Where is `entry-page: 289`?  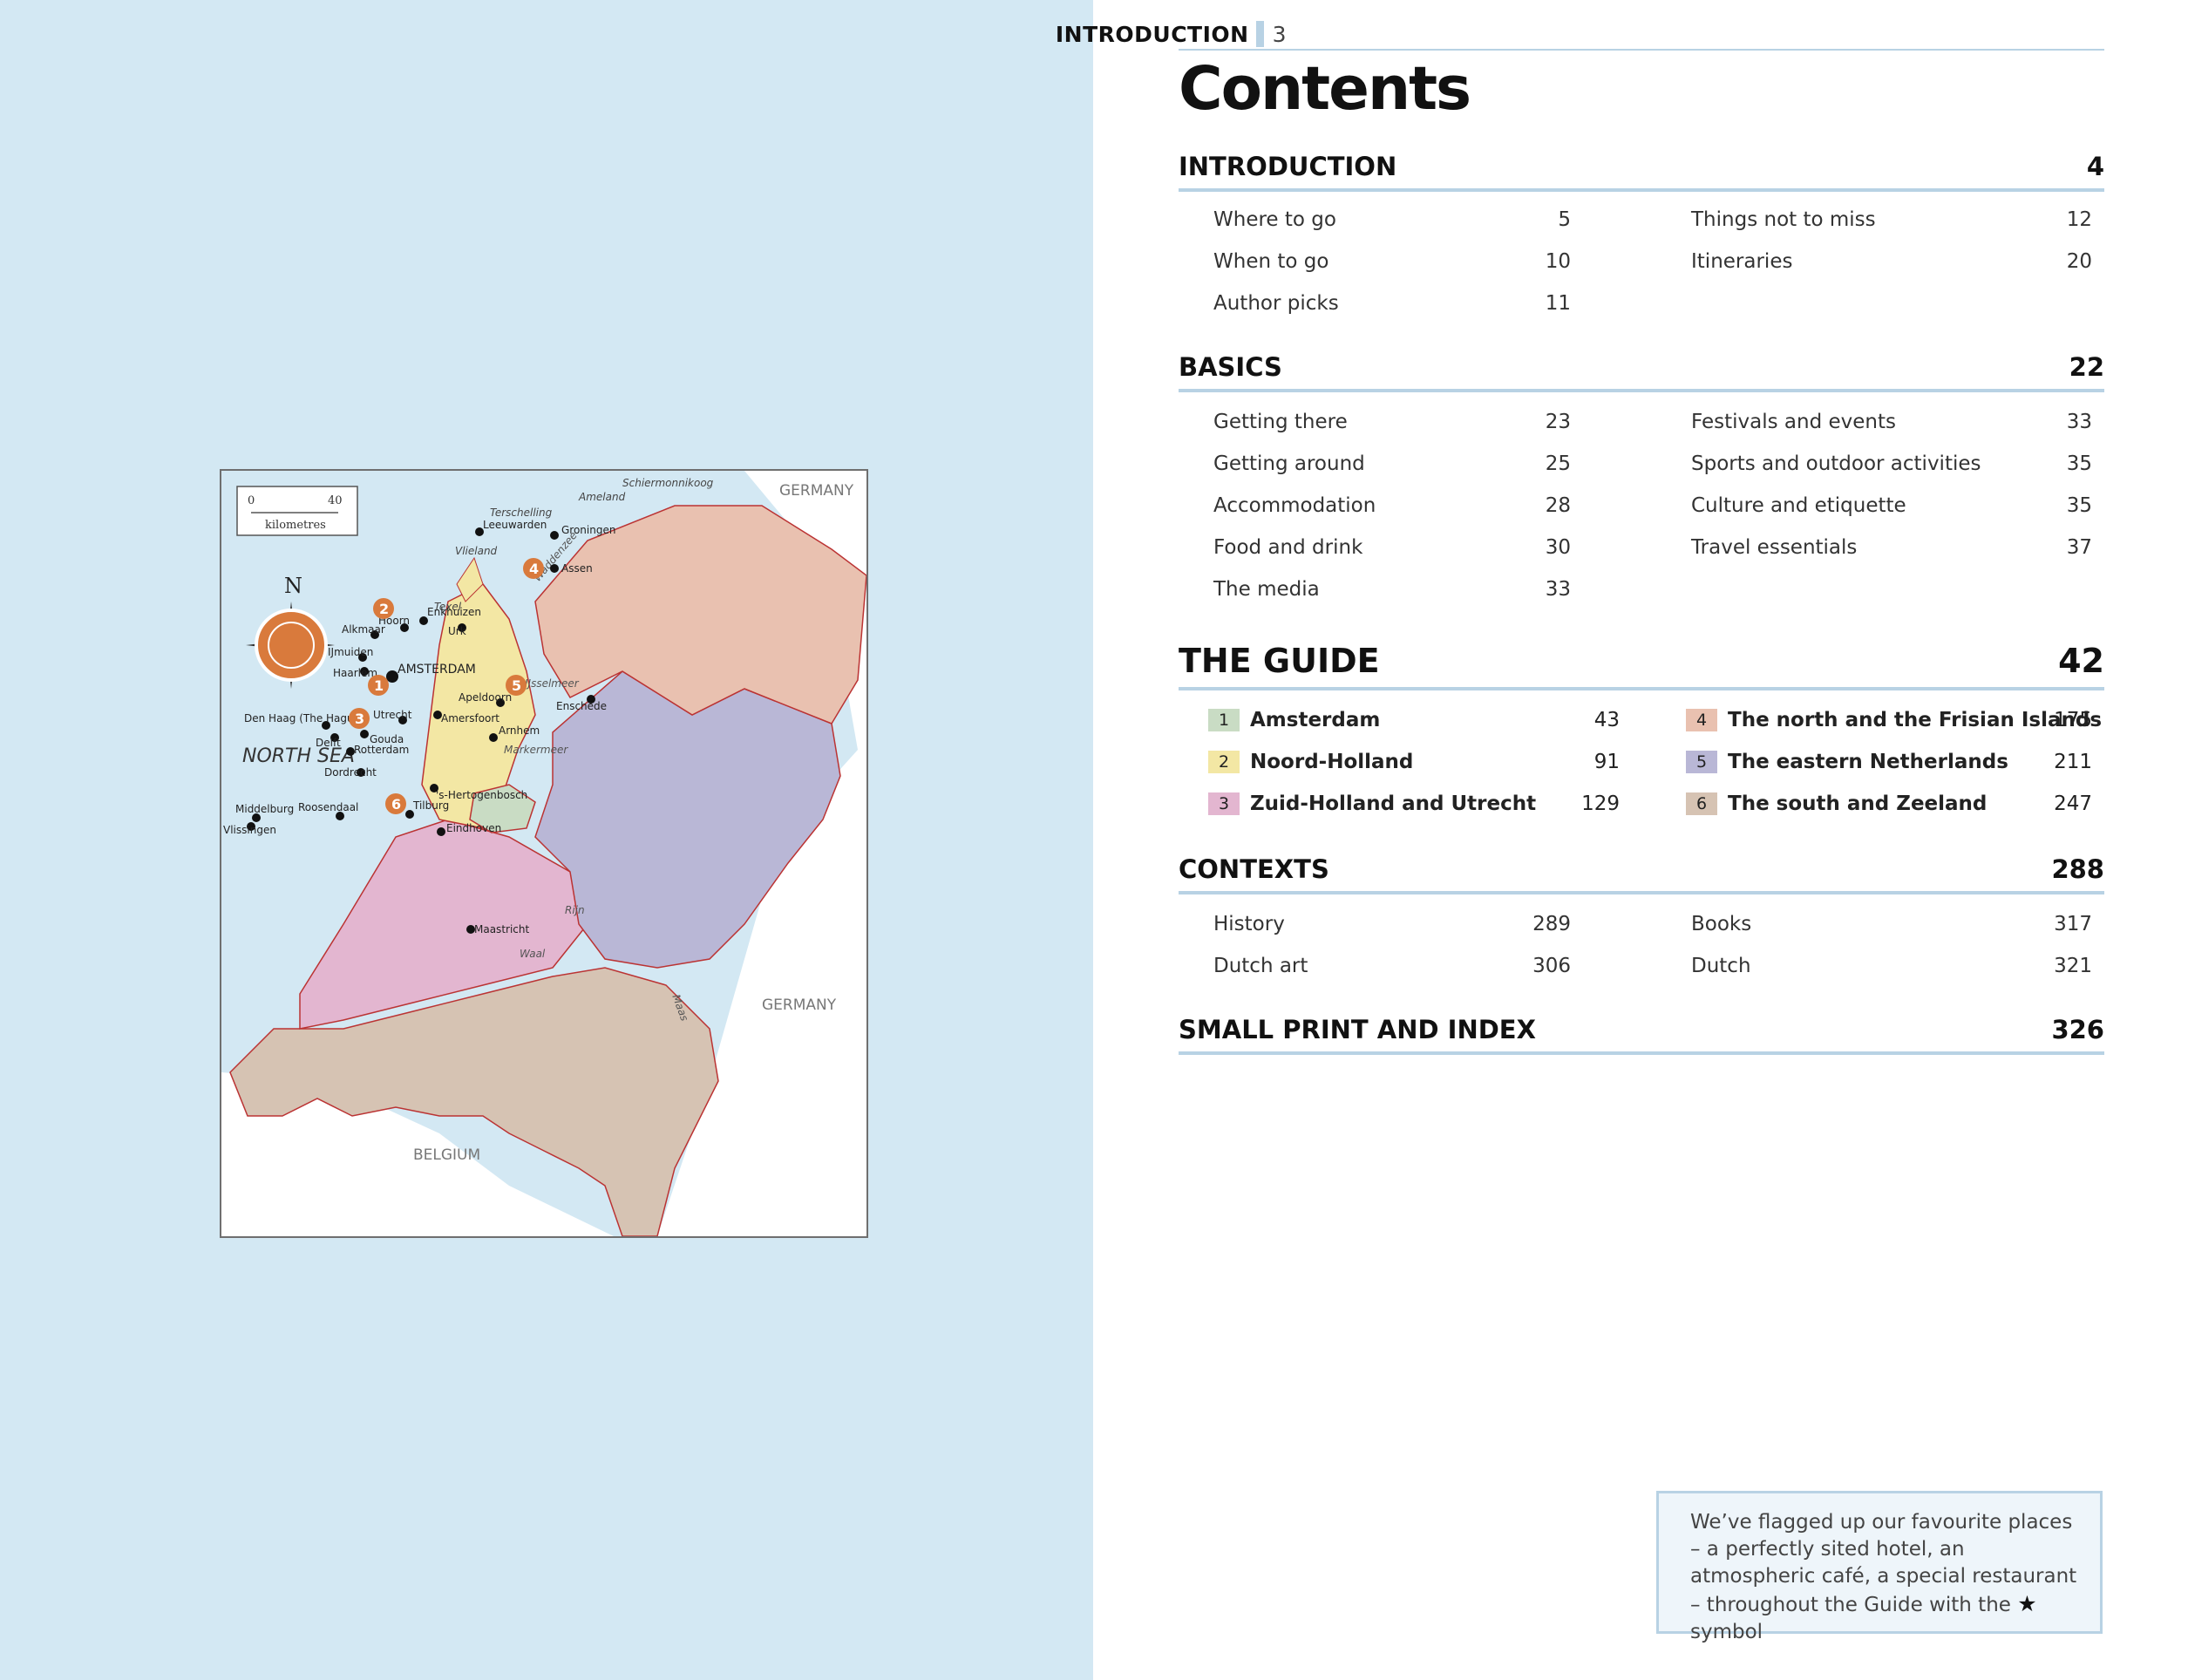
entry-page: 289 is located at coordinates (1551, 924).